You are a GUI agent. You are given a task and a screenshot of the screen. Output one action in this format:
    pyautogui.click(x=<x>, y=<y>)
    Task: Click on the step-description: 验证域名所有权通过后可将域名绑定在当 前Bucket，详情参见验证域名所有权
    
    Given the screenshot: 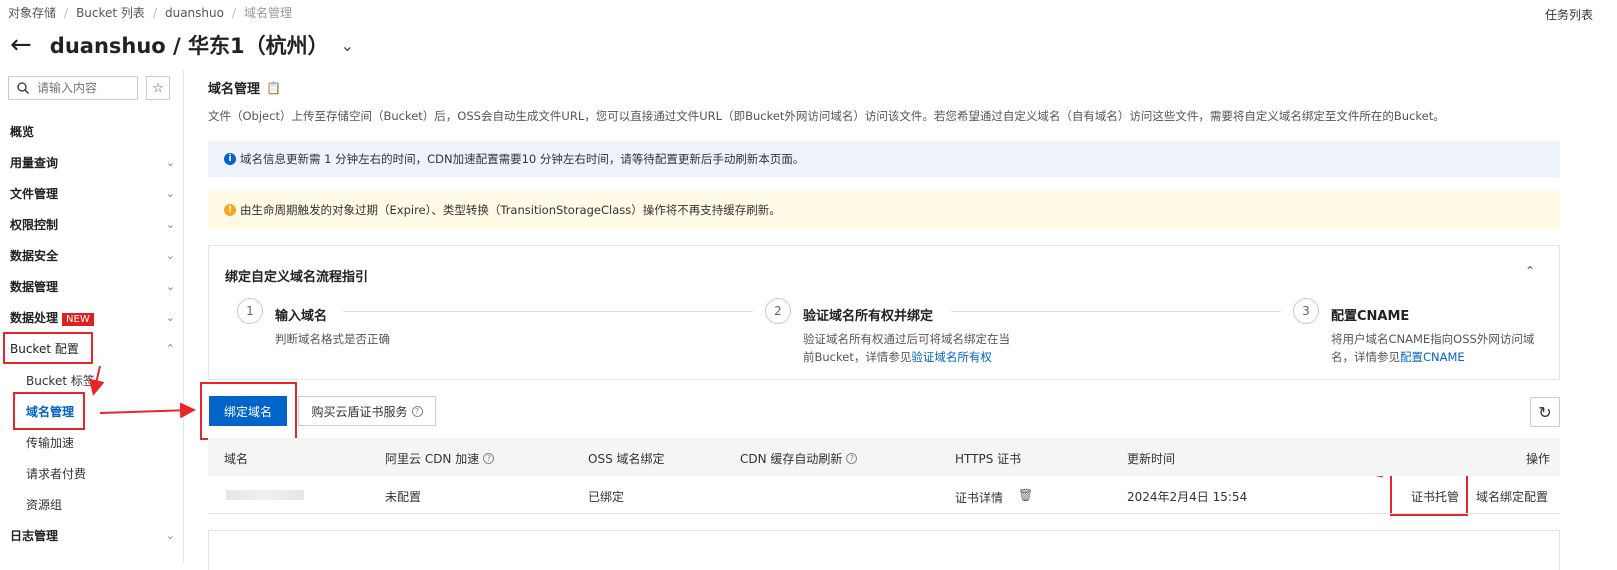 What is the action you would take?
    pyautogui.click(x=923, y=348)
    